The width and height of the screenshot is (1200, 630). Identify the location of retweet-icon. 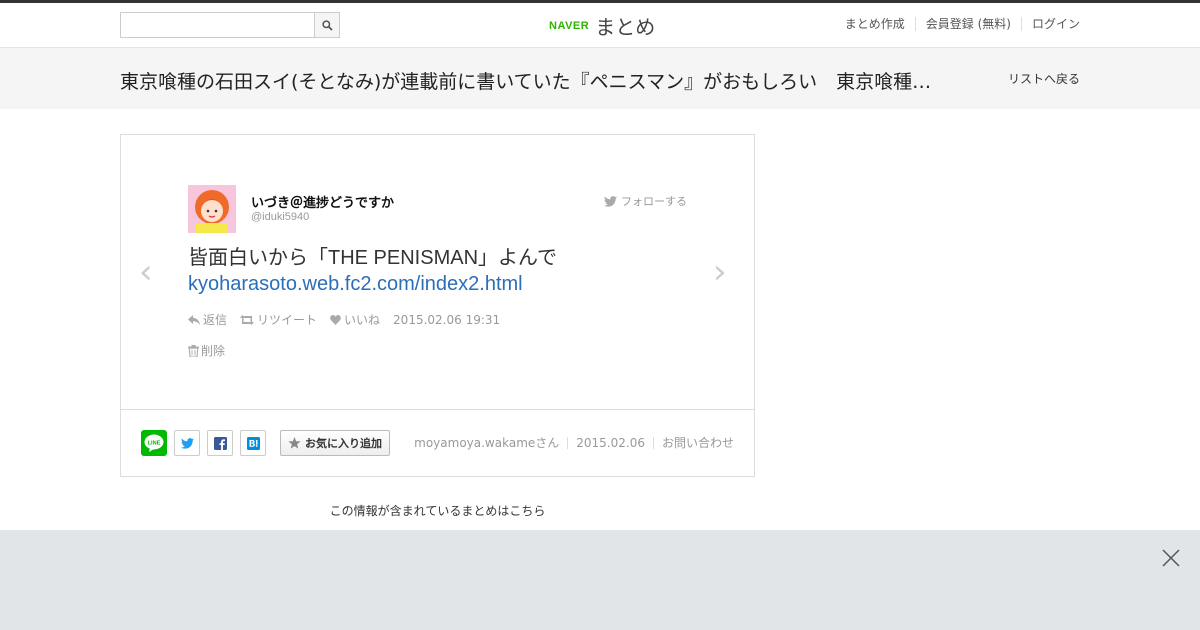
(247, 319).